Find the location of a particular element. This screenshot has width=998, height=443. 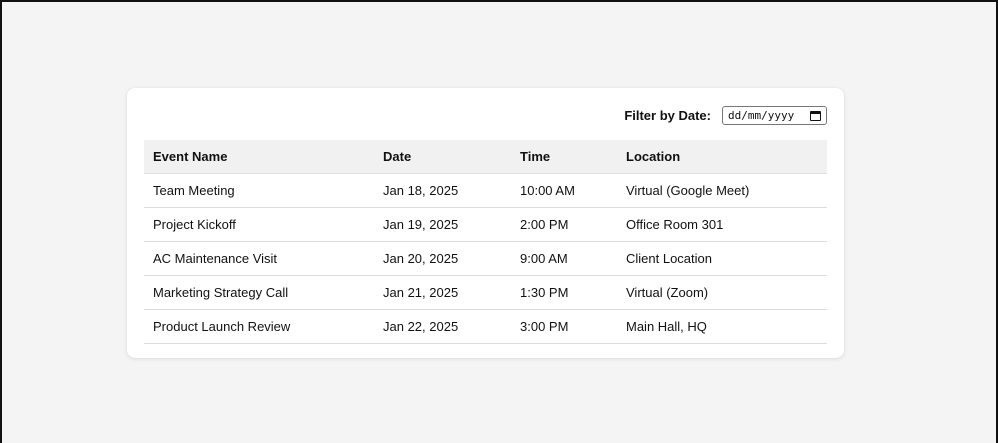

event-location-cell: Virtual (Zoom) is located at coordinates (722, 292).